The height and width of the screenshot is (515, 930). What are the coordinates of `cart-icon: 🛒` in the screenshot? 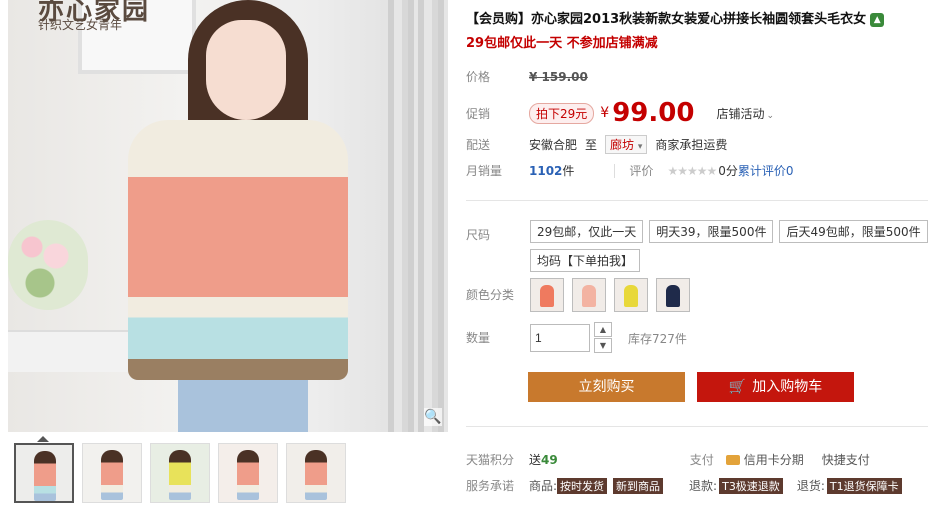 It's located at (737, 387).